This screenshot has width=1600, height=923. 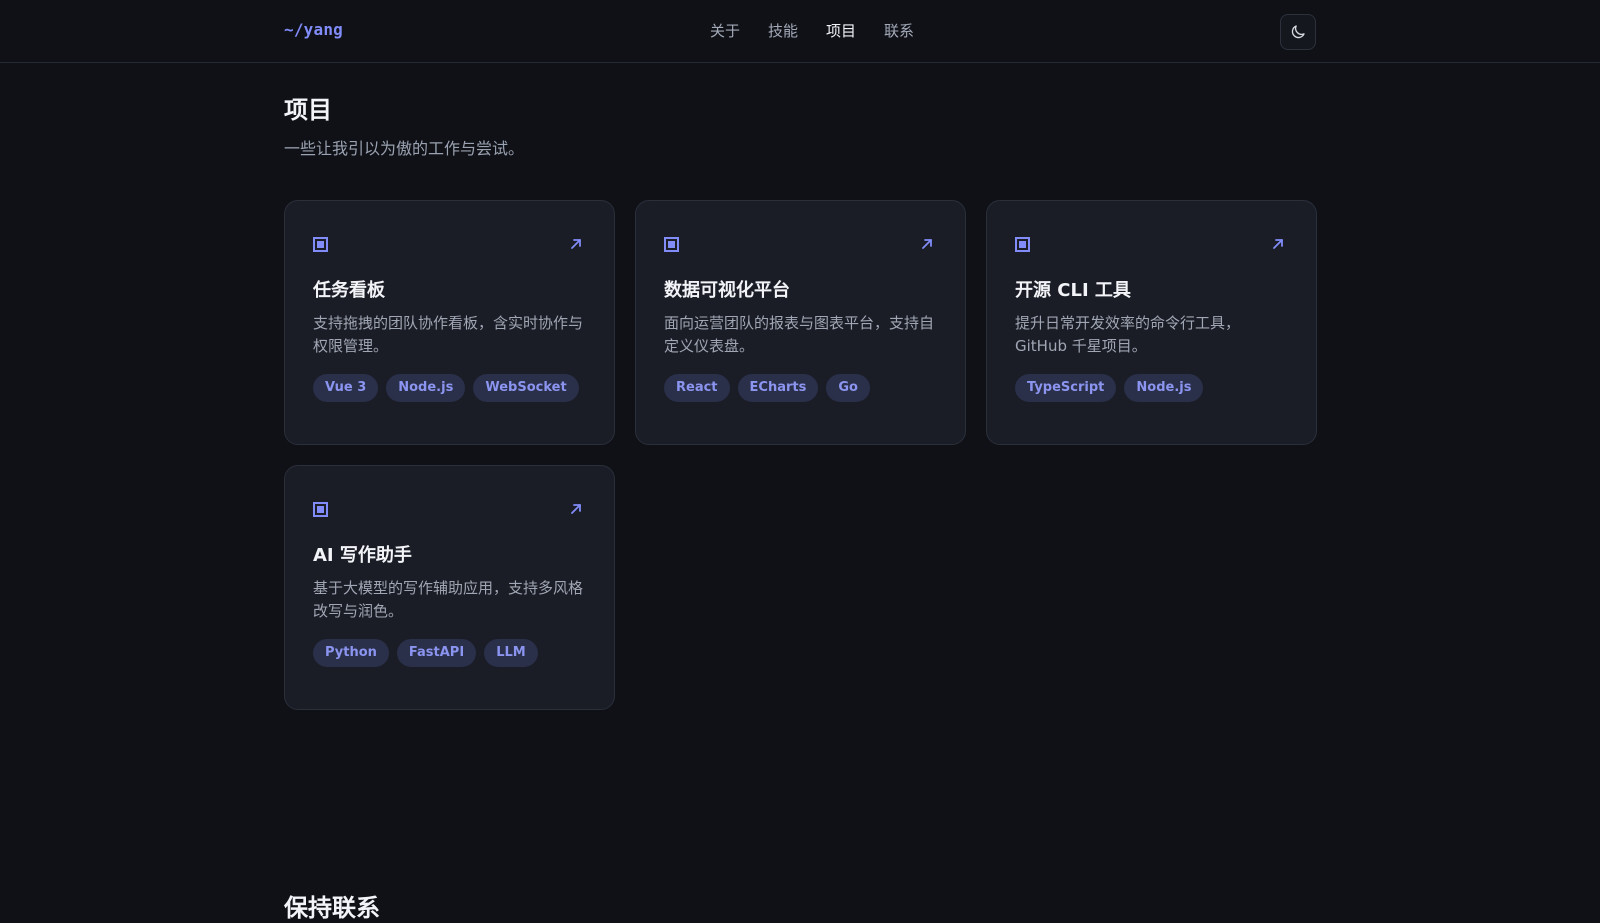 What do you see at coordinates (783, 30) in the screenshot?
I see `nav-item-skills: 技能` at bounding box center [783, 30].